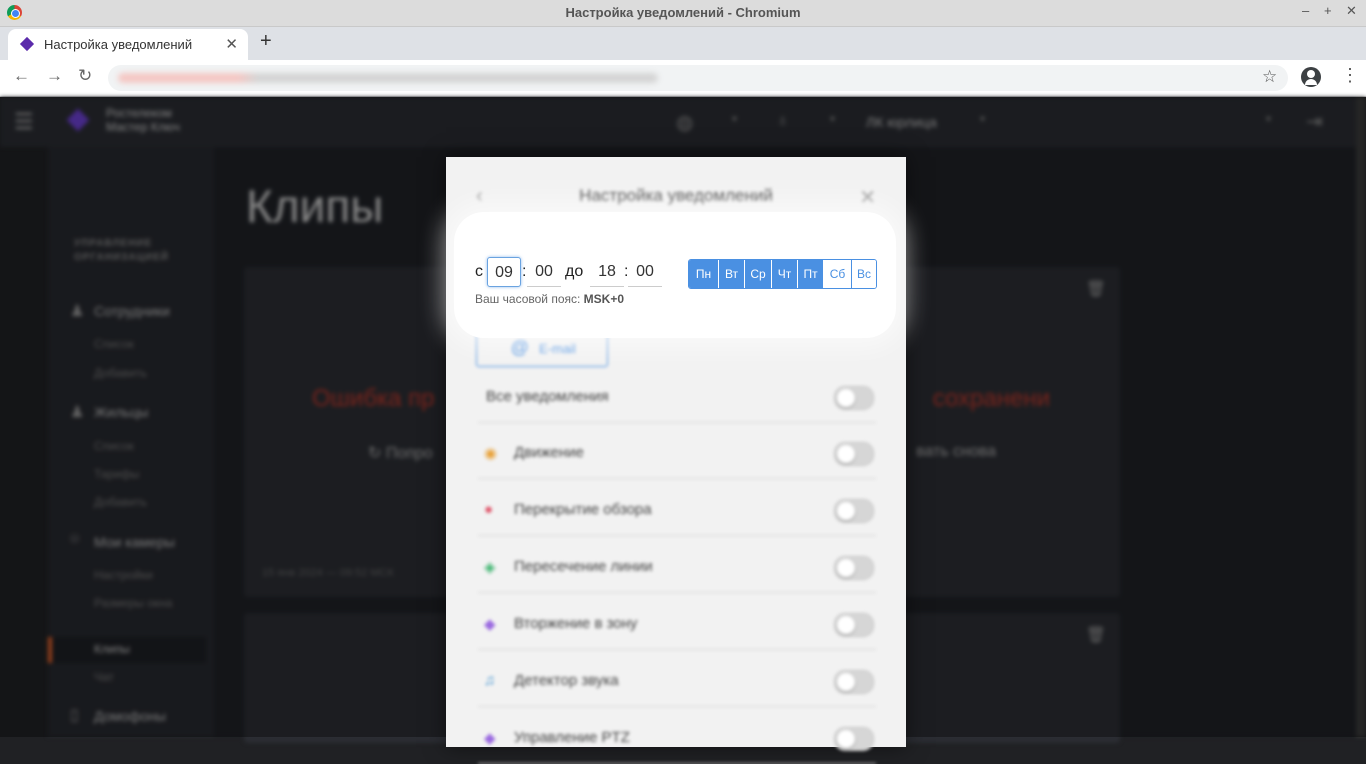 The image size is (1366, 764). Describe the element at coordinates (645, 272) in the screenshot. I see `to-minute-input: 00` at that location.